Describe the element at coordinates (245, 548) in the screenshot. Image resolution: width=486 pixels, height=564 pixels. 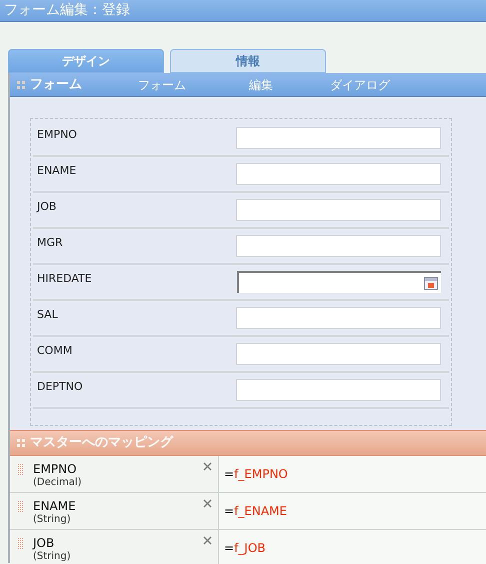
I see `mapping-expression: =f_JOB` at that location.